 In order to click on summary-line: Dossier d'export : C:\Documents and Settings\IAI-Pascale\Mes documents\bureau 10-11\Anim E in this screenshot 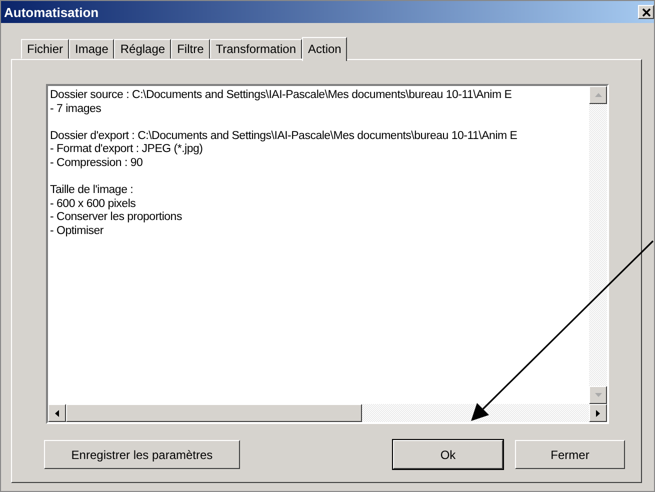, I will do `click(284, 137)`.